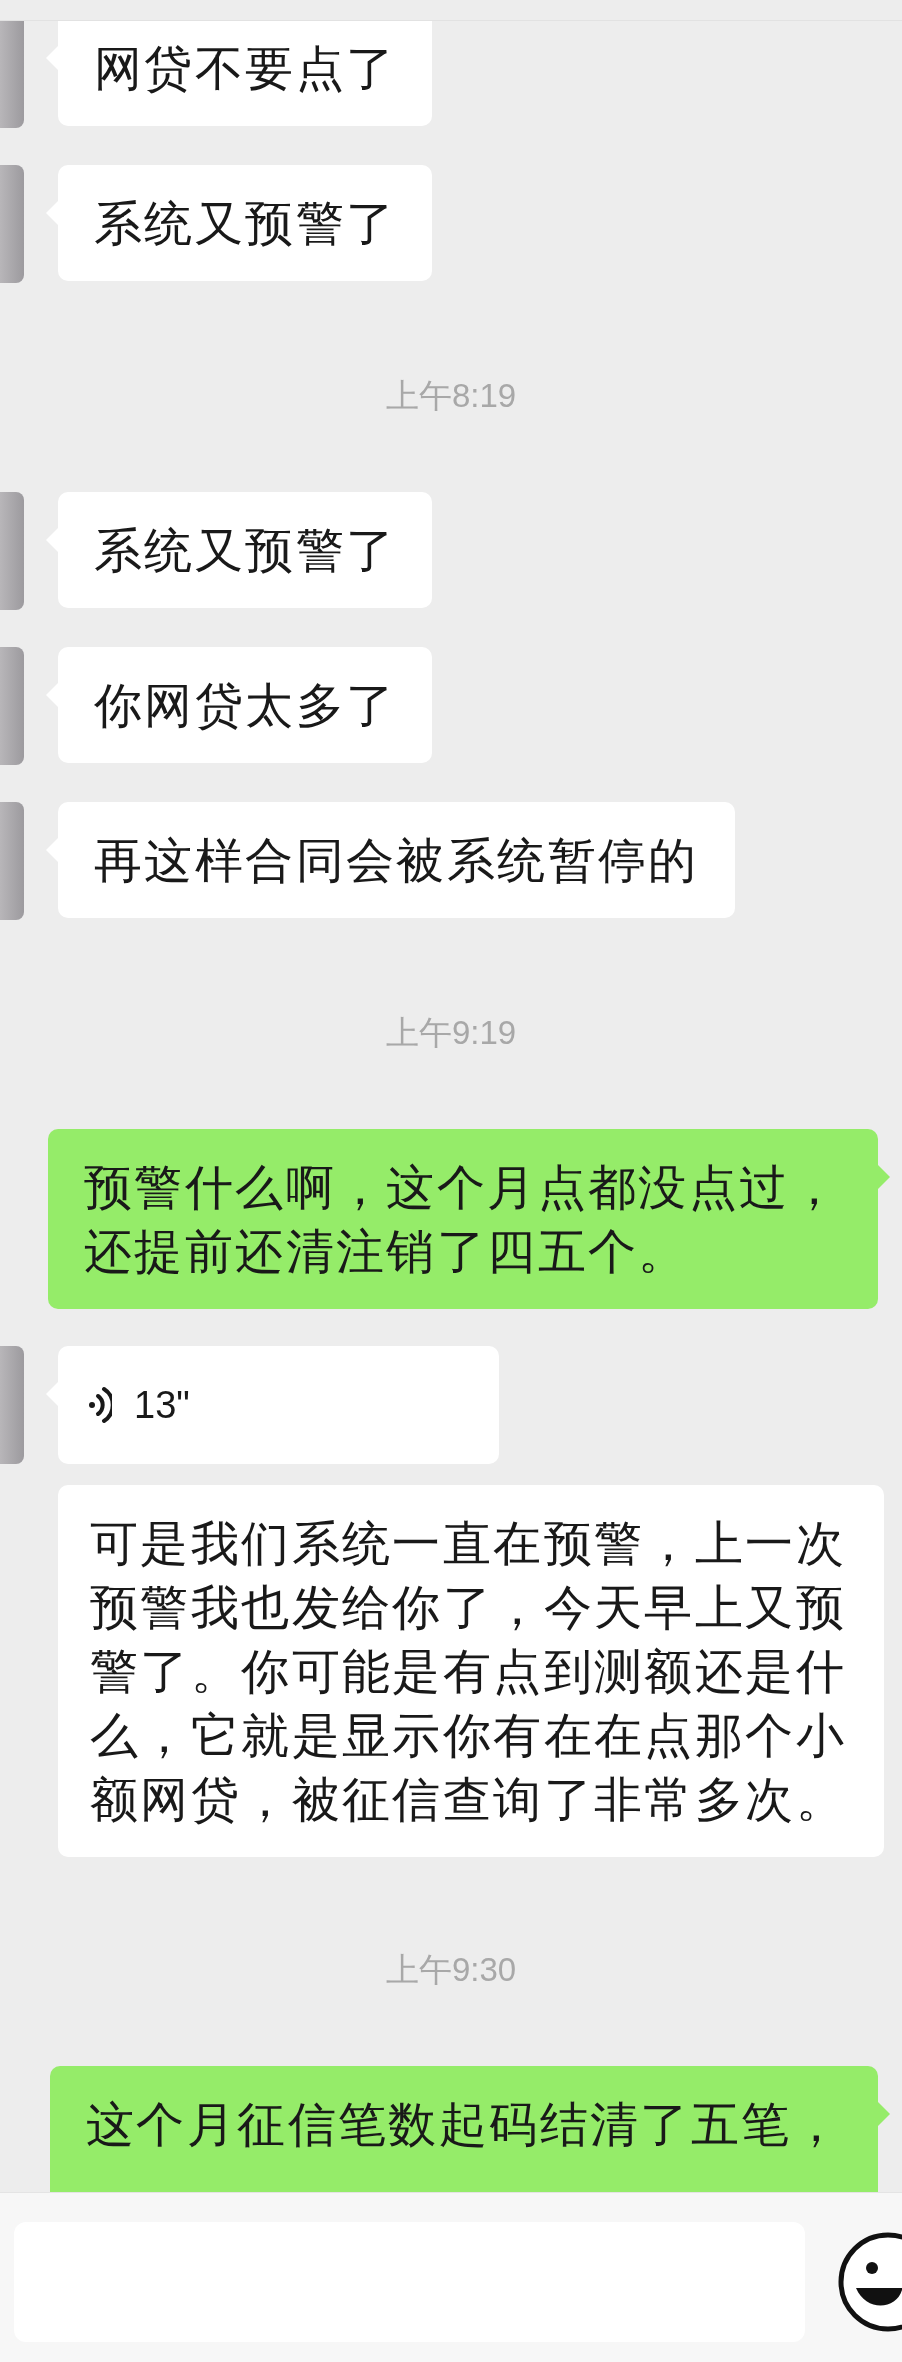 The image size is (902, 2362). Describe the element at coordinates (451, 396) in the screenshot. I see `timestamp: 上午8:19` at that location.